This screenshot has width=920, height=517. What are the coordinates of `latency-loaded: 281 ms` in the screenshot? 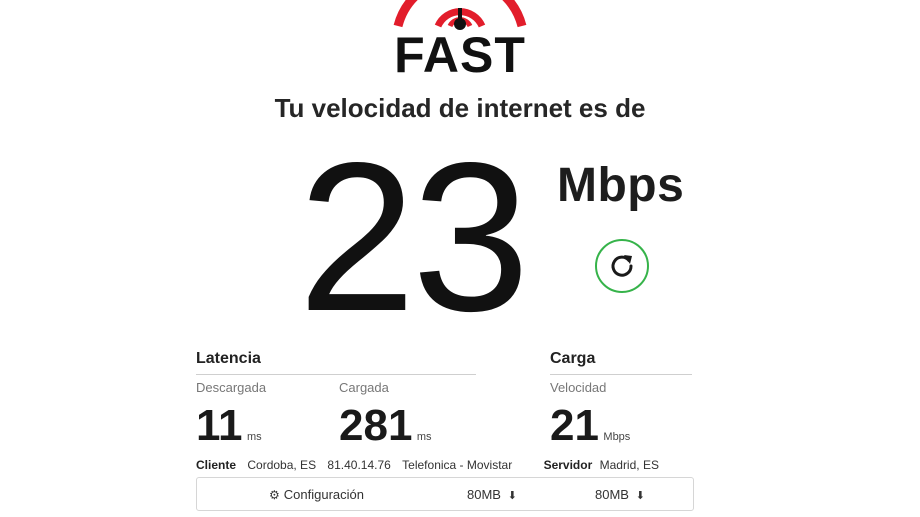 It's located at (385, 426).